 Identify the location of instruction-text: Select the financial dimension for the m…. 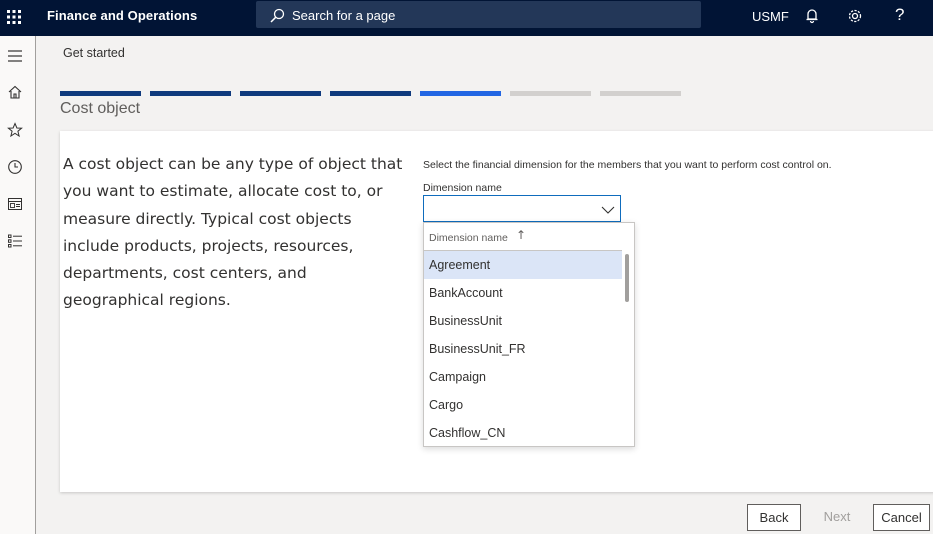
(627, 165).